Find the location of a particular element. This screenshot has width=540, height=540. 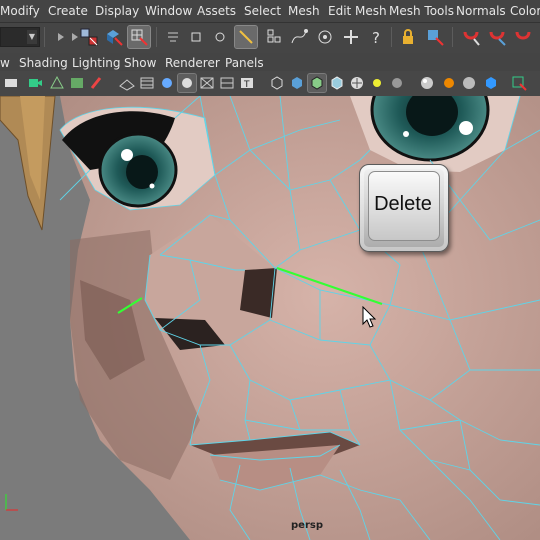

default-material-icon is located at coordinates (337, 83).